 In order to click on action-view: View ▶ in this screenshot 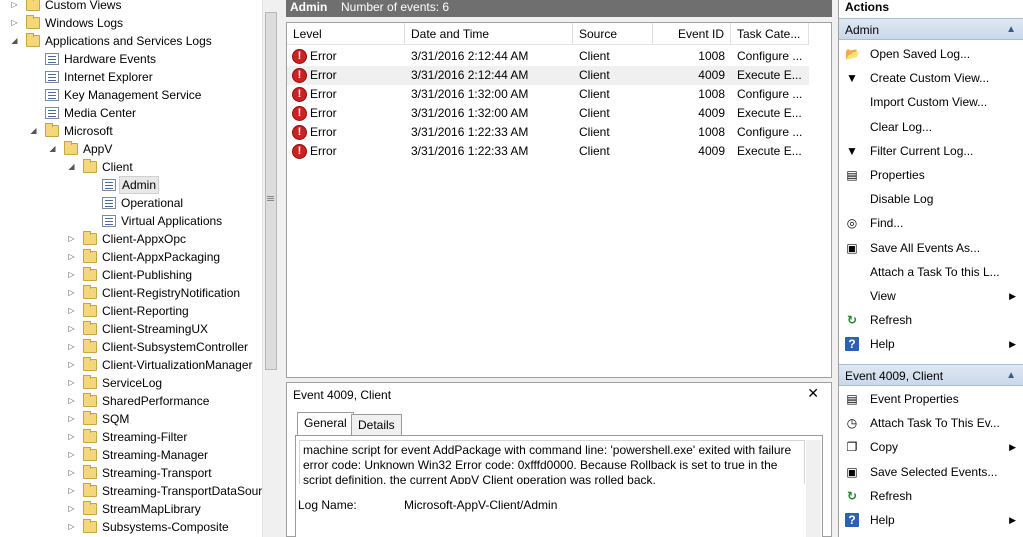, I will do `click(931, 296)`.